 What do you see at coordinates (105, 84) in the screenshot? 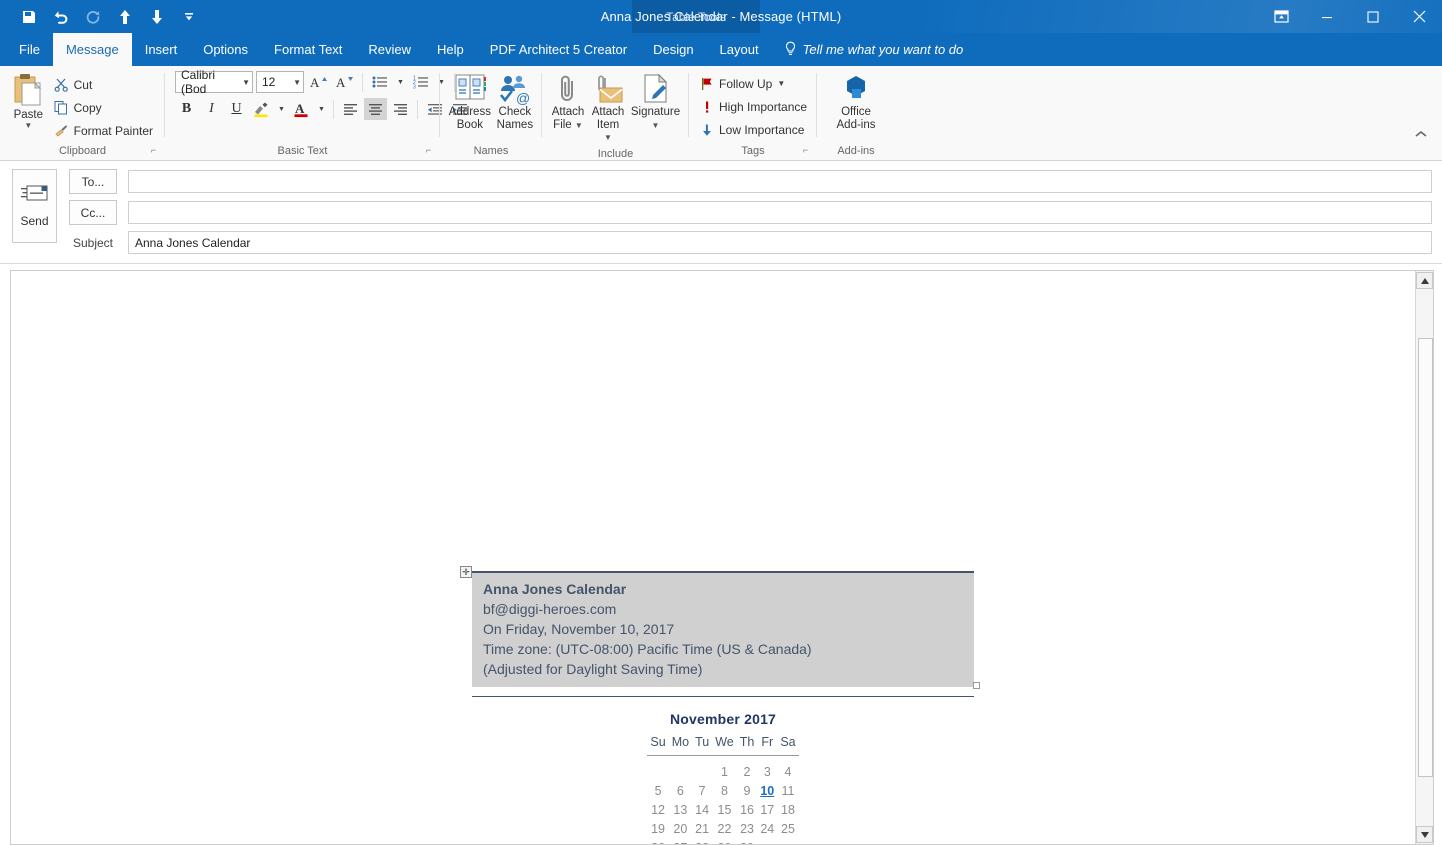
I see `cut-button: Cut` at bounding box center [105, 84].